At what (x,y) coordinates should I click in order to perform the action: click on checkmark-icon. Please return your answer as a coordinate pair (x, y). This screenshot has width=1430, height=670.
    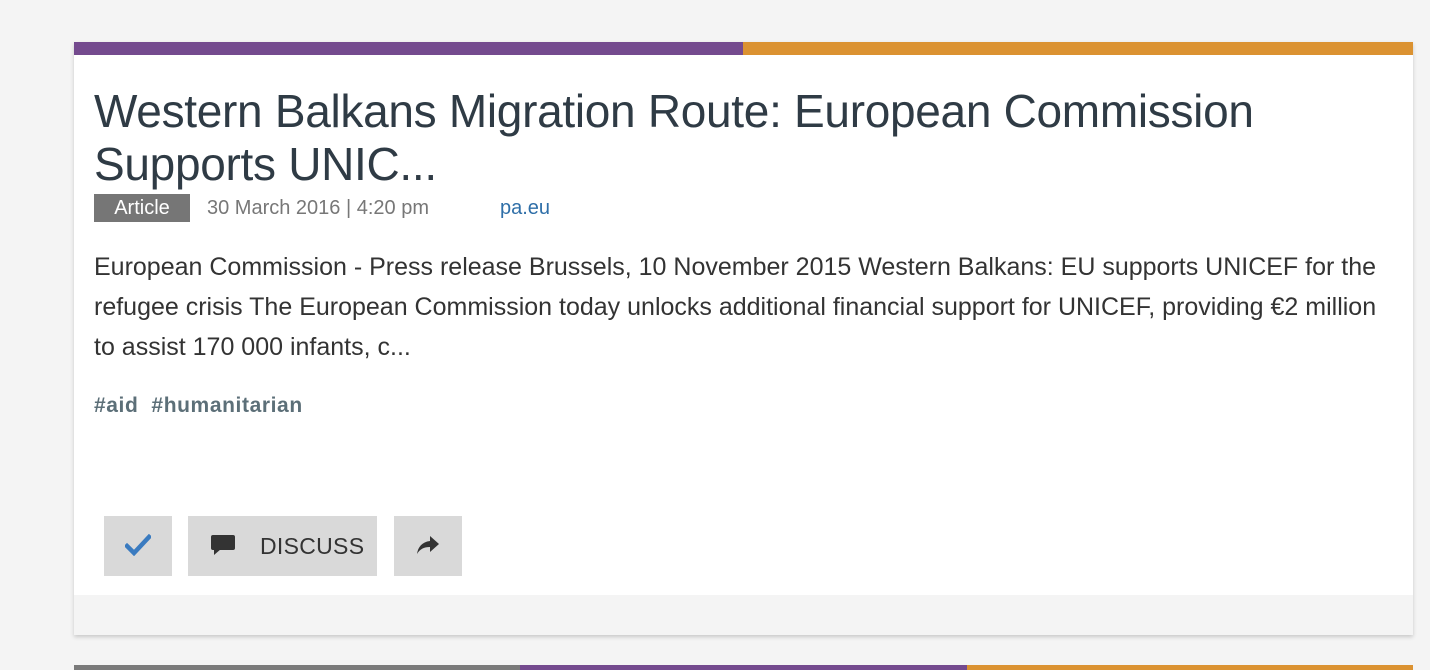
    Looking at the image, I should click on (138, 546).